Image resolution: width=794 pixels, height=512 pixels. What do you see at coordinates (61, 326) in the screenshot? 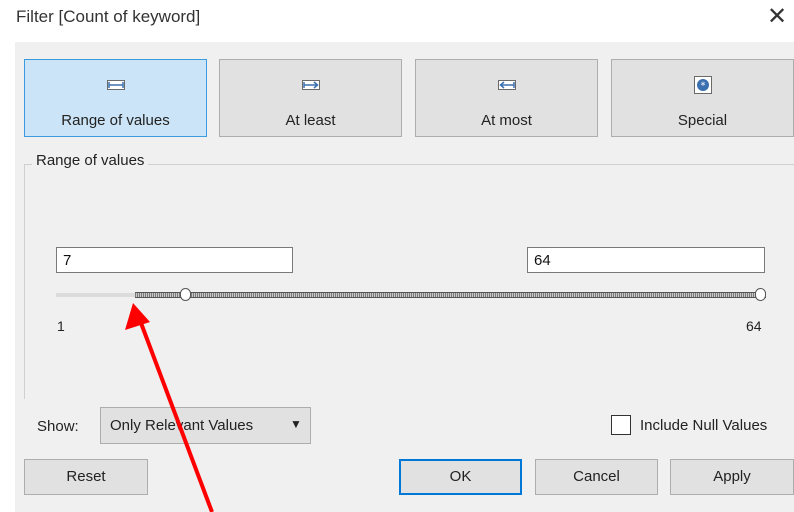
I see `slider-min-label: 1` at bounding box center [61, 326].